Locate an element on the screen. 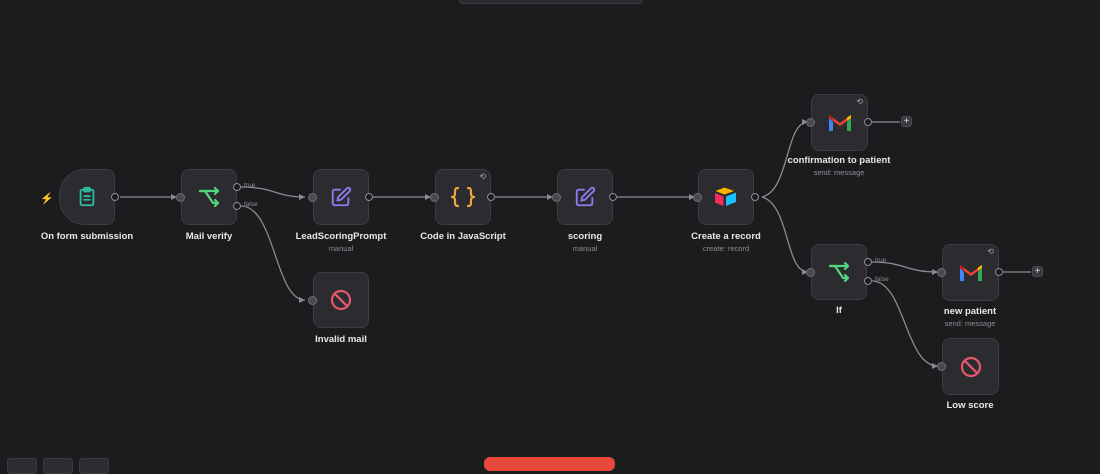  node-label: Mail verify is located at coordinates (209, 236).